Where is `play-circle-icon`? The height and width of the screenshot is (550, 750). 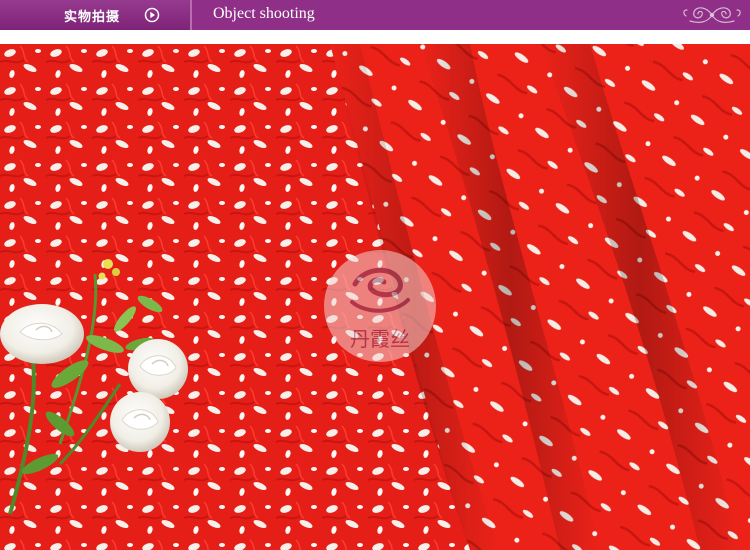
play-circle-icon is located at coordinates (152, 15).